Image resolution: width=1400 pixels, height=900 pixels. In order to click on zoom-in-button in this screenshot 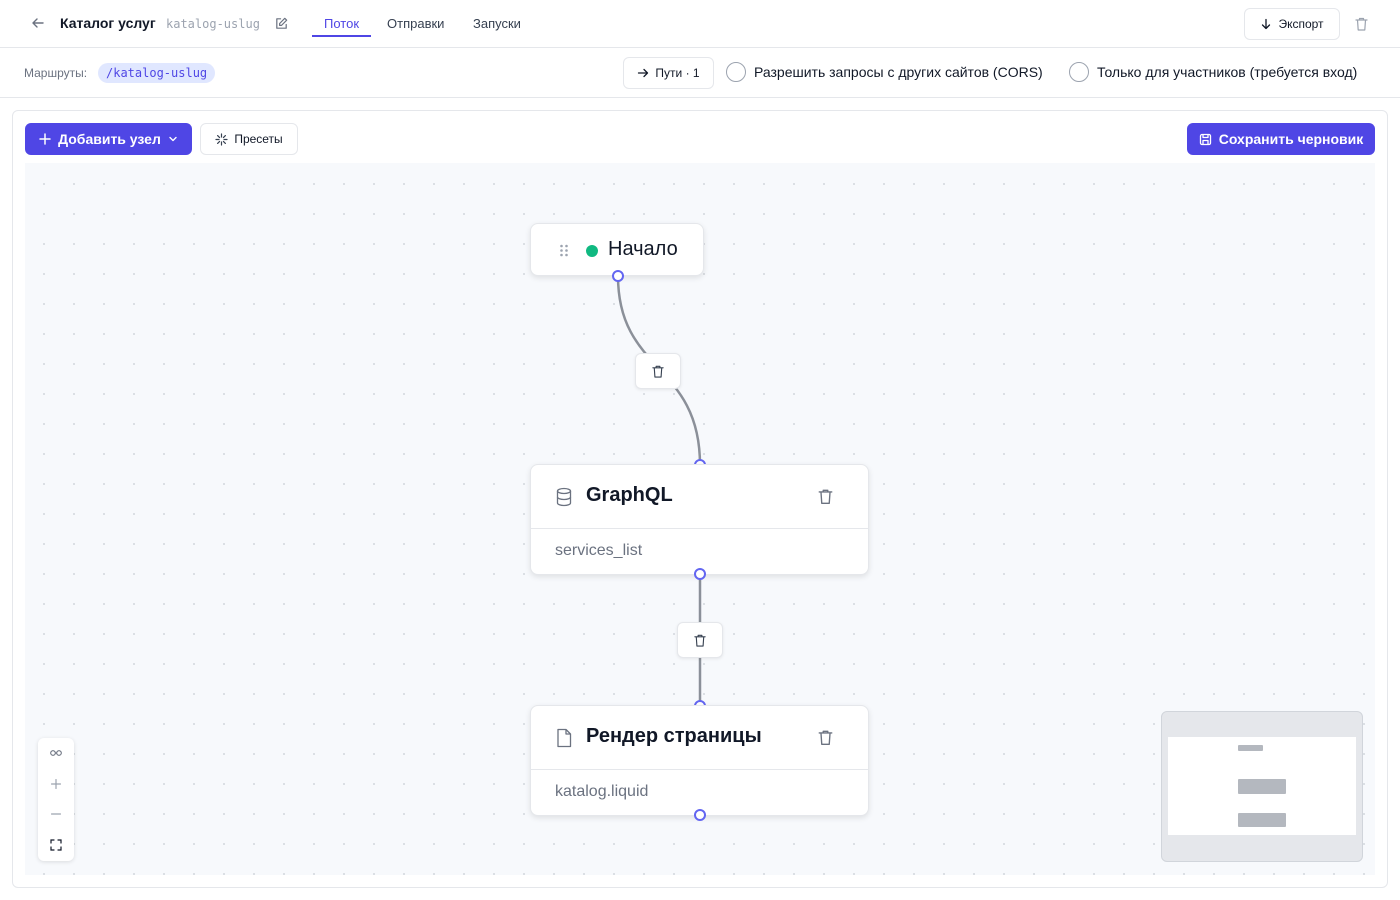, I will do `click(56, 784)`.